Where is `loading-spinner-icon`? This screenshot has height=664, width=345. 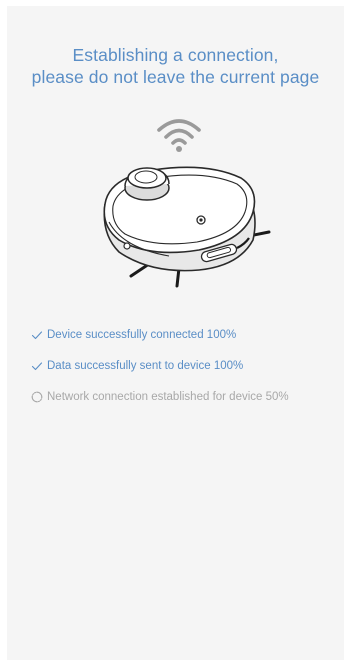 loading-spinner-icon is located at coordinates (37, 396).